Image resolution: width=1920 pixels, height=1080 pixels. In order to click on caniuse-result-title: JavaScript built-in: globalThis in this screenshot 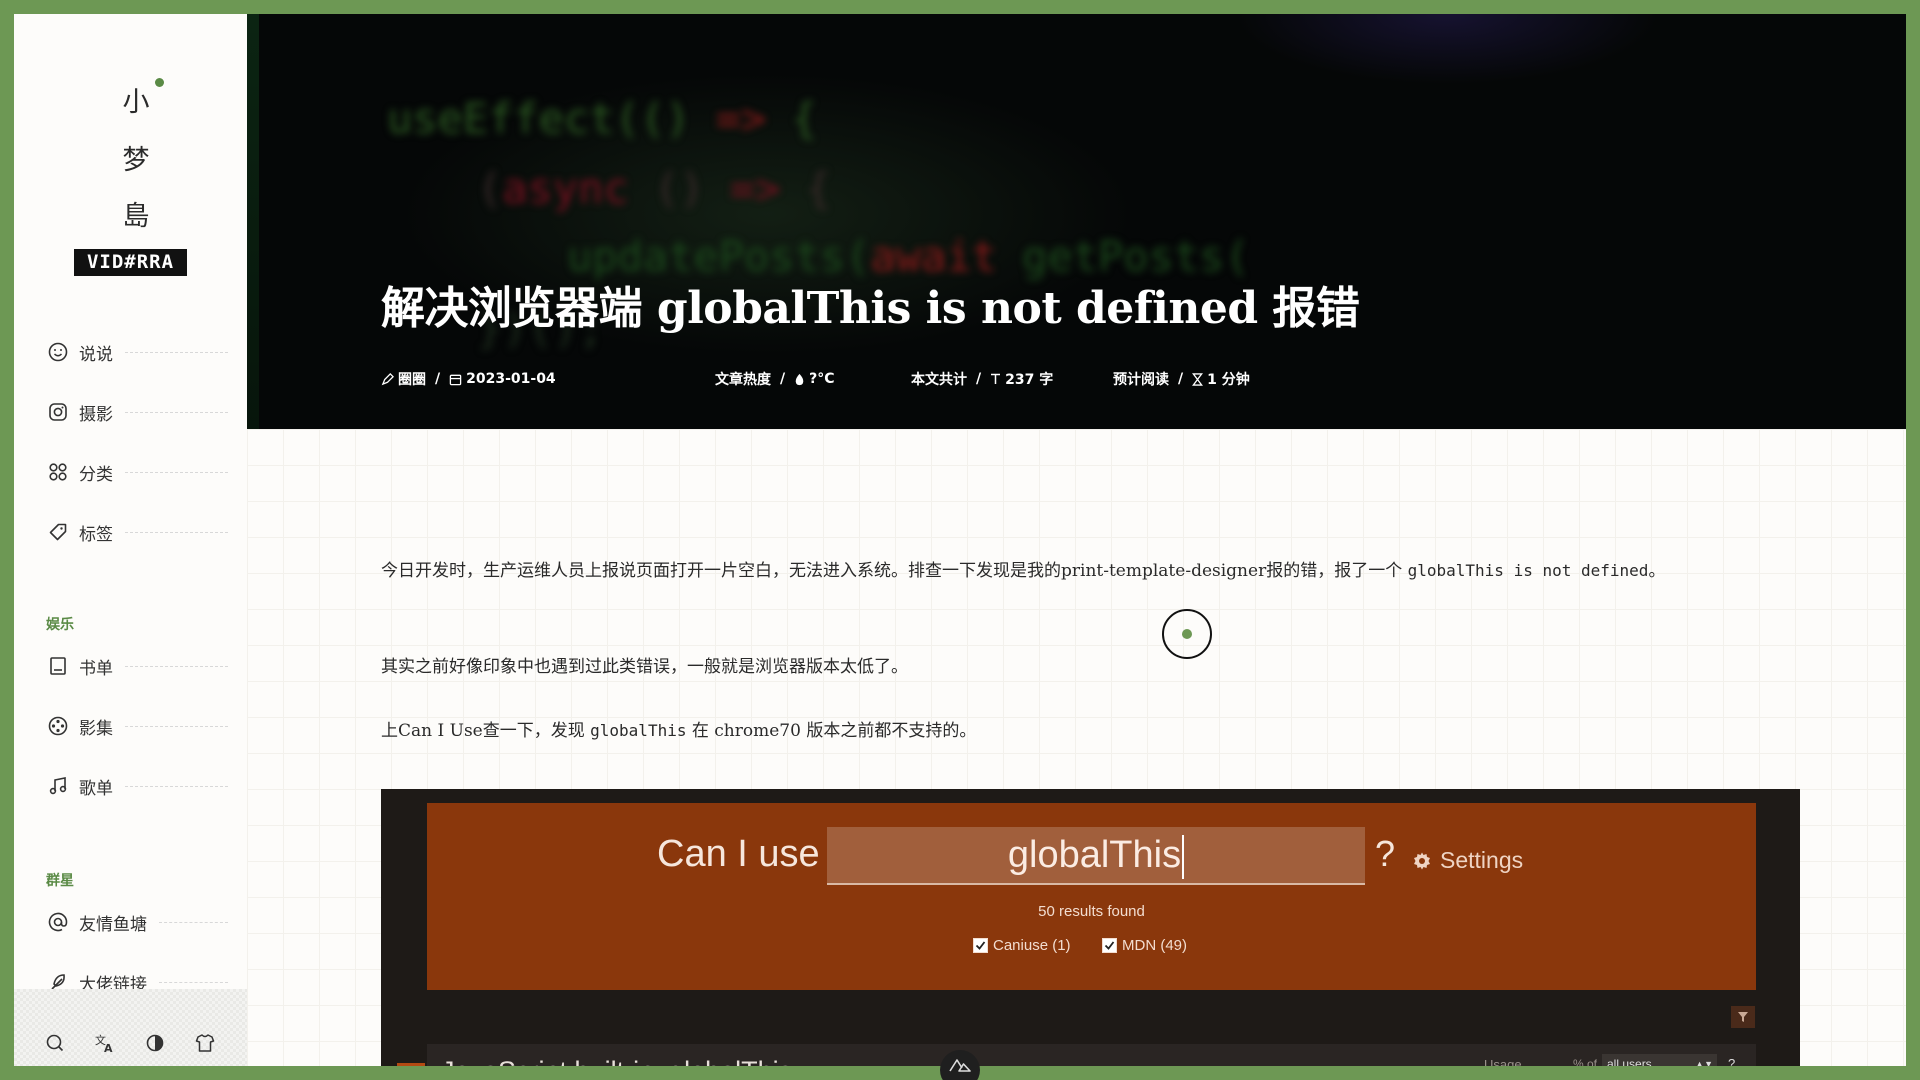, I will do `click(616, 1061)`.